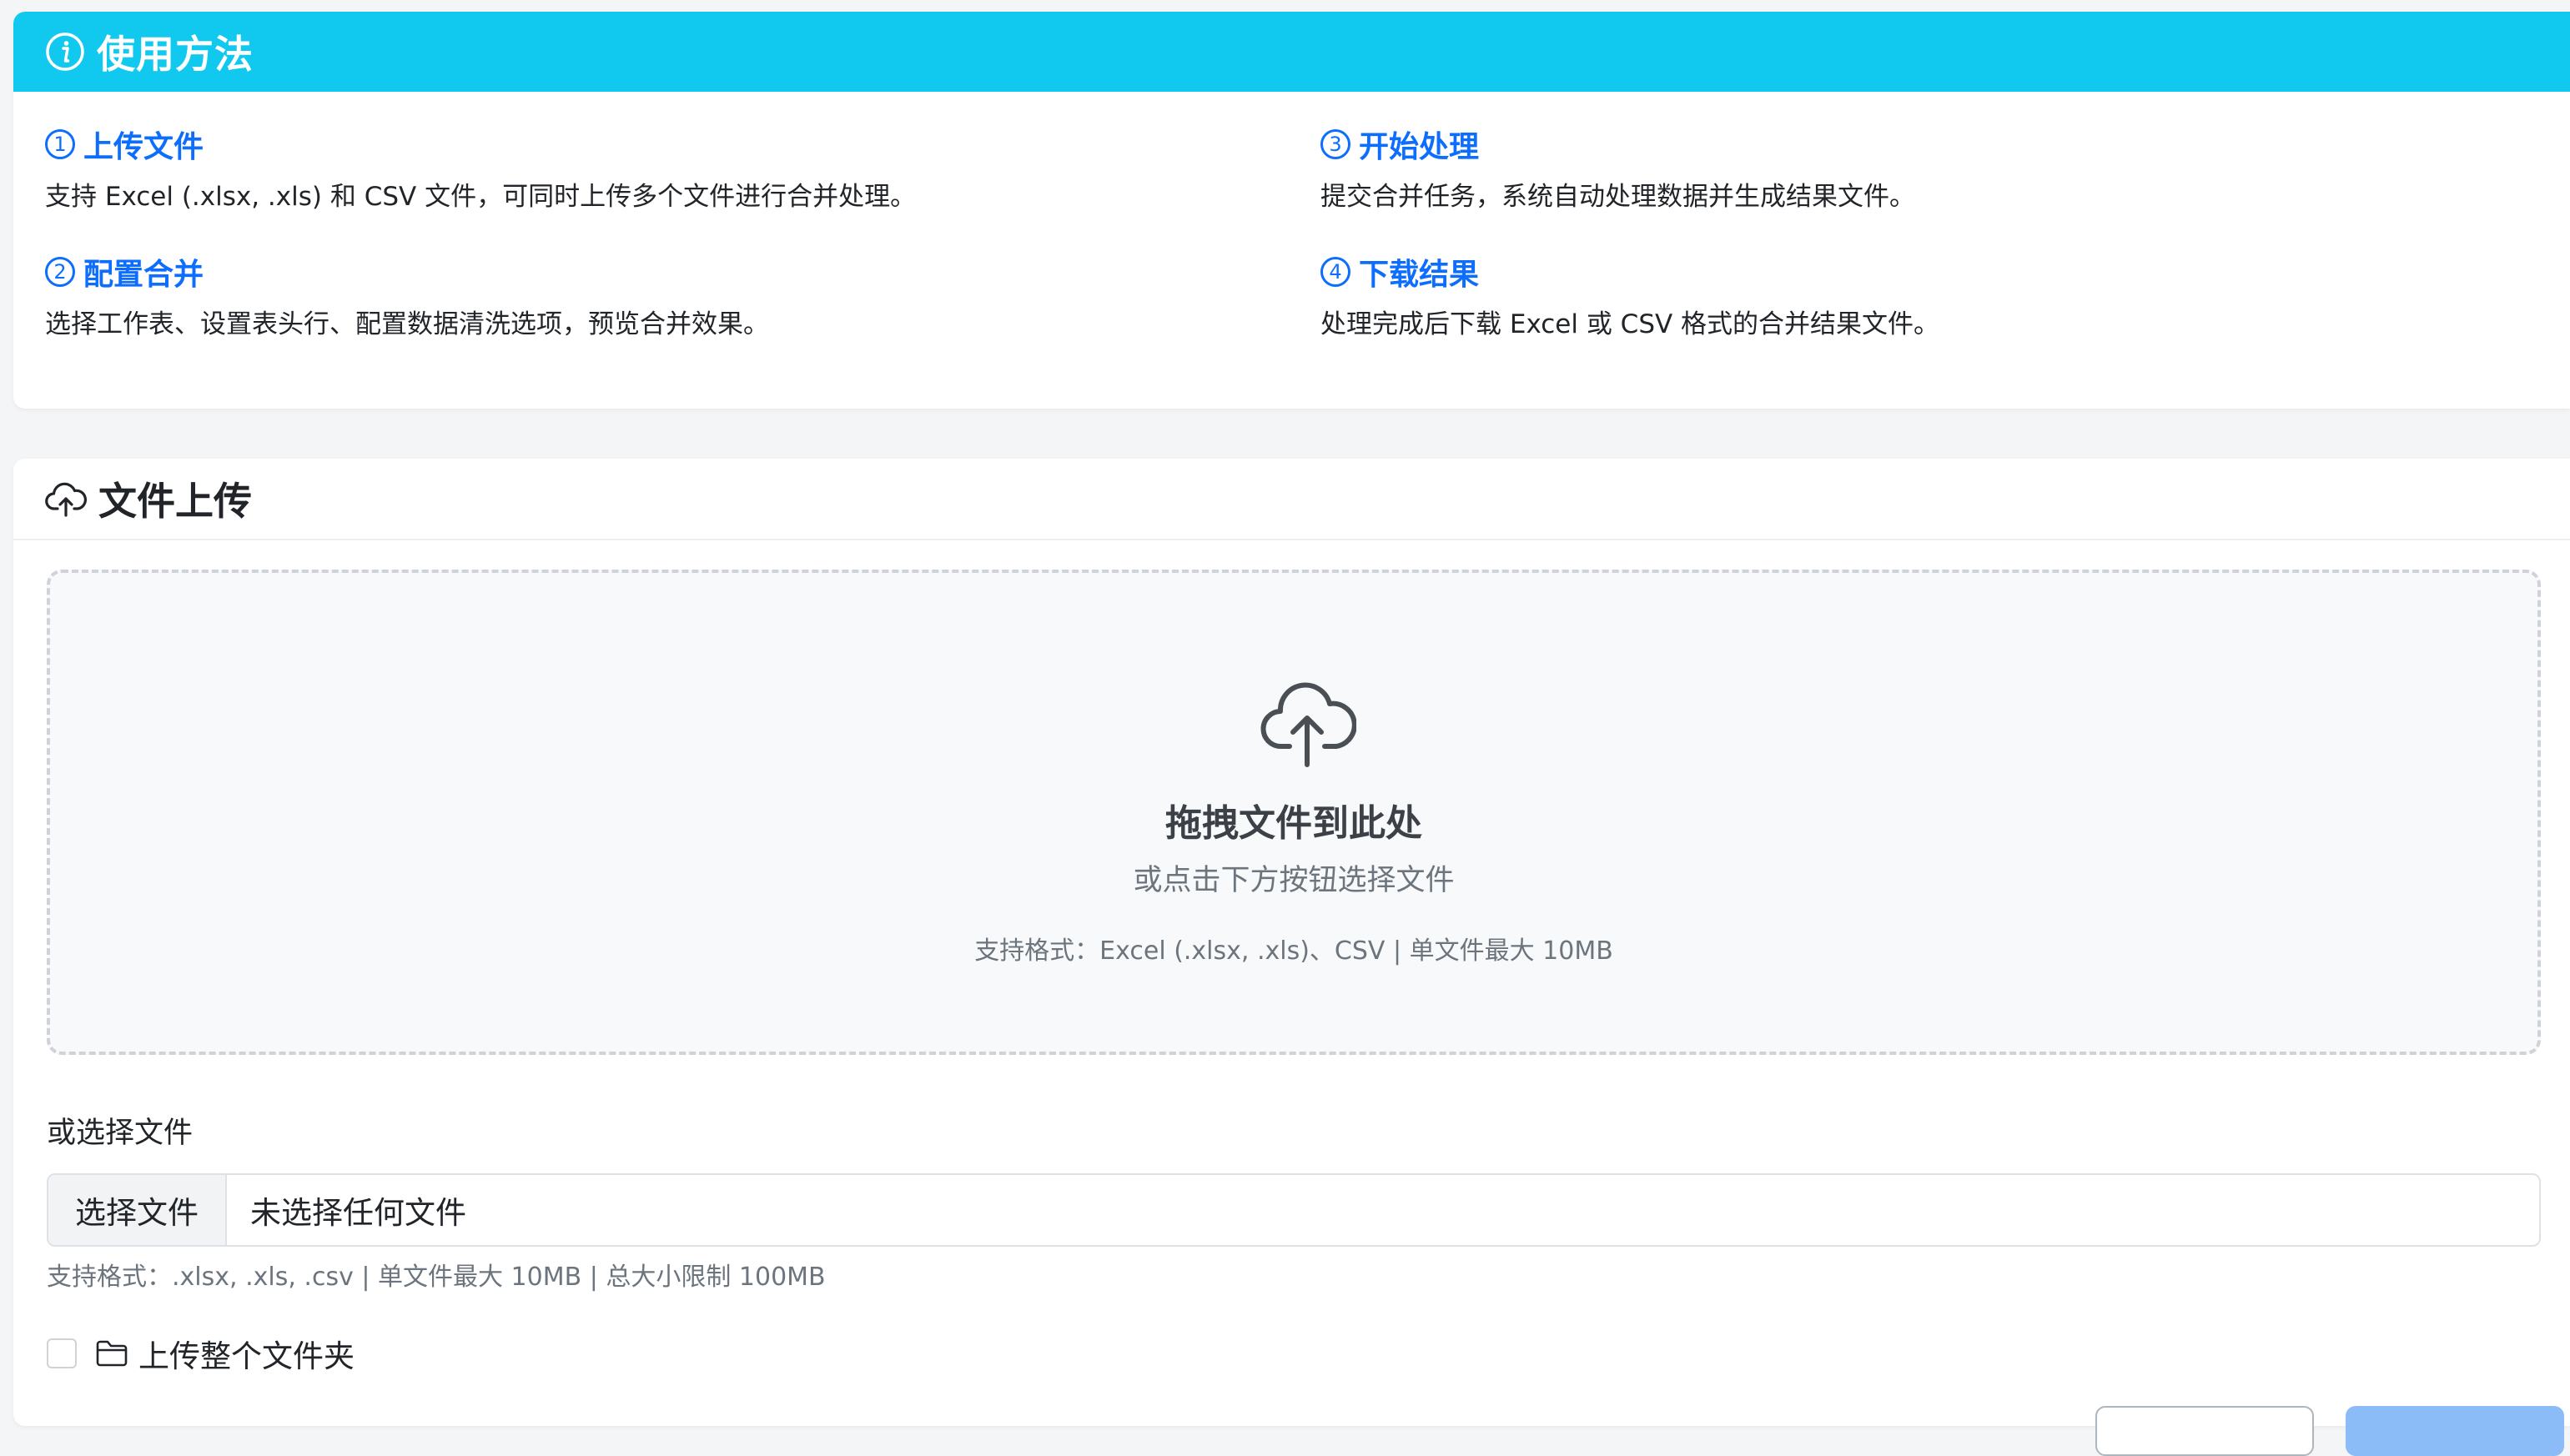  I want to click on step-number-badge: 1, so click(60, 144).